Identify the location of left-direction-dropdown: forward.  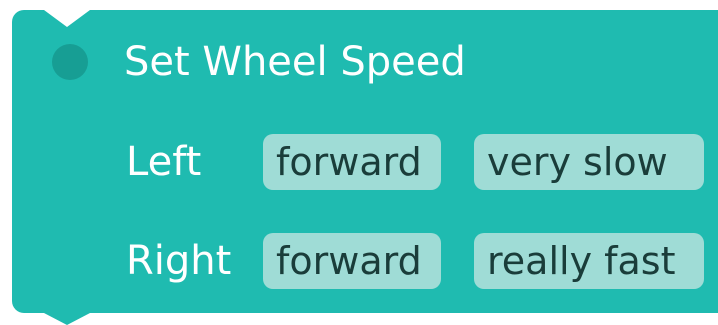
(352, 162).